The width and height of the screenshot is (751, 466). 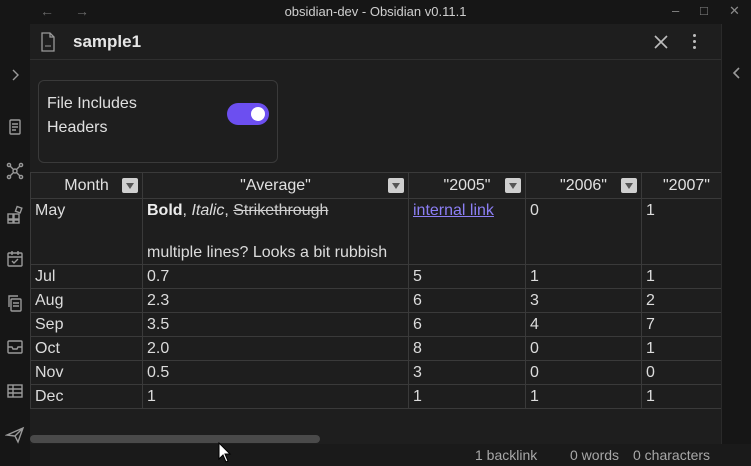 What do you see at coordinates (583, 300) in the screenshot?
I see `cell-2006: 3` at bounding box center [583, 300].